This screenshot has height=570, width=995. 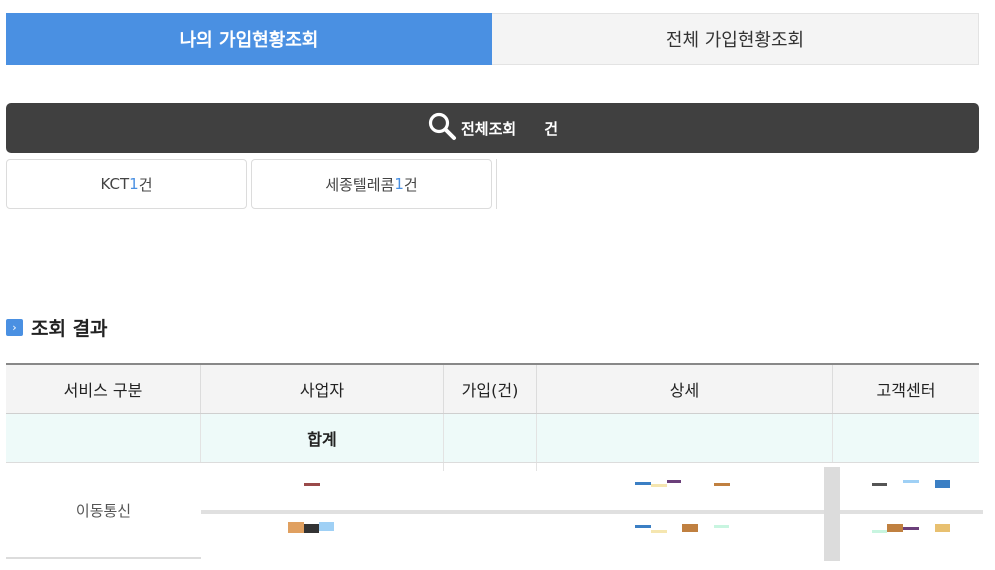 I want to click on results-title: 조회 결과, so click(x=69, y=329).